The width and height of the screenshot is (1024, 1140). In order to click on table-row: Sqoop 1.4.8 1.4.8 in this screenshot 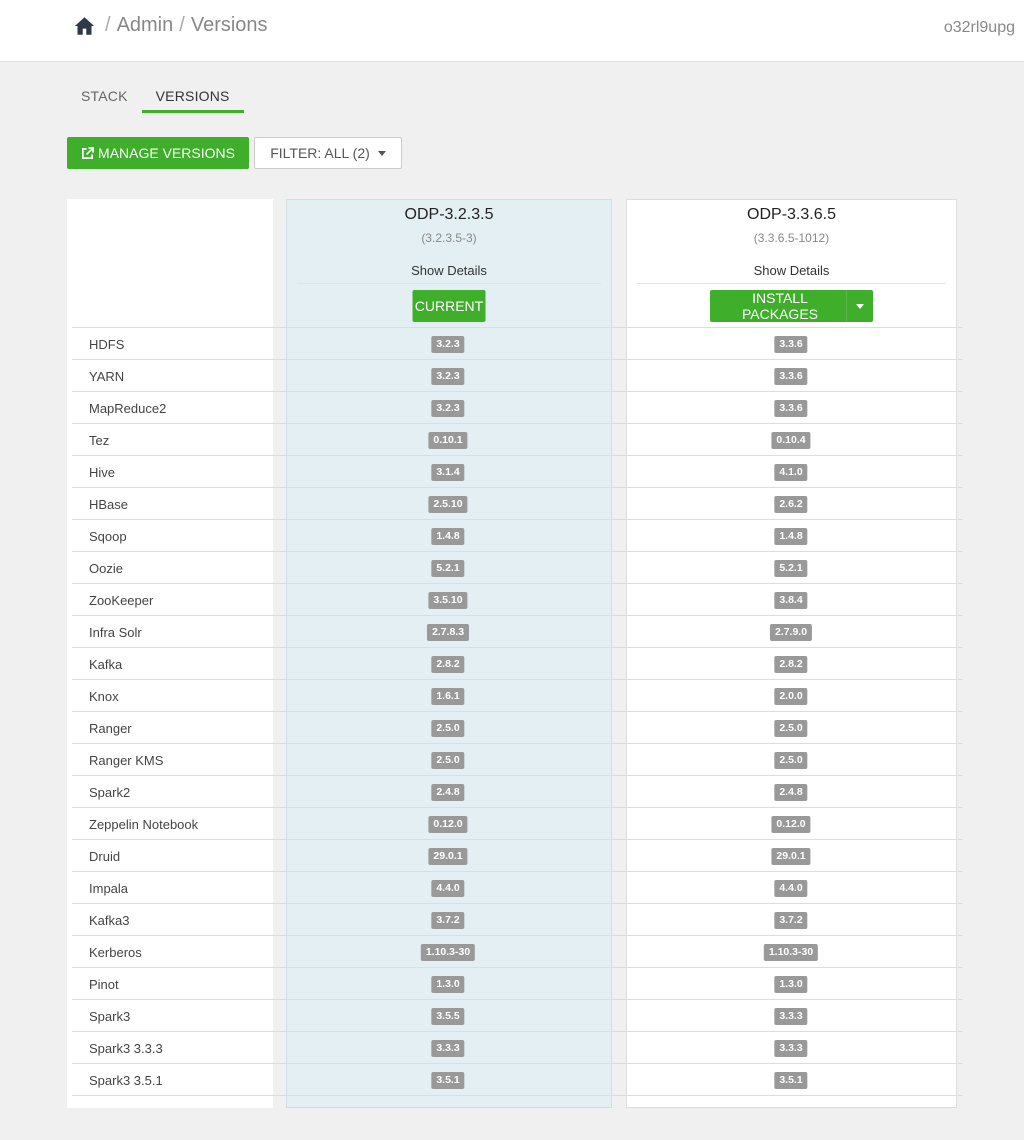, I will do `click(517, 535)`.